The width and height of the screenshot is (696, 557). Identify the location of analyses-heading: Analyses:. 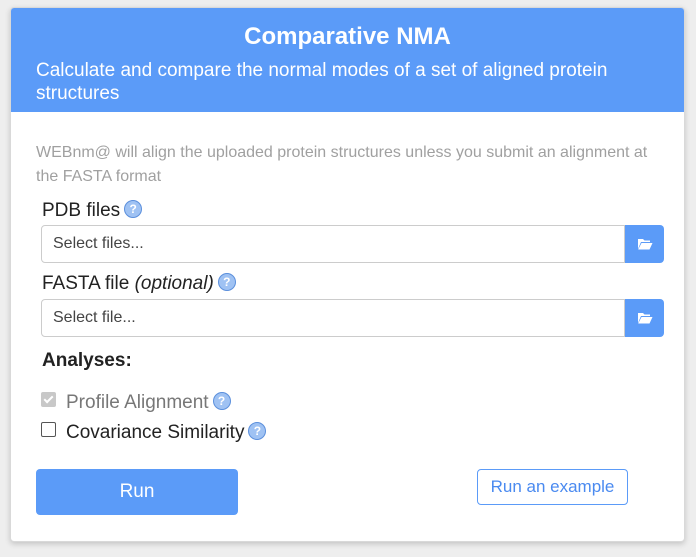
(87, 360).